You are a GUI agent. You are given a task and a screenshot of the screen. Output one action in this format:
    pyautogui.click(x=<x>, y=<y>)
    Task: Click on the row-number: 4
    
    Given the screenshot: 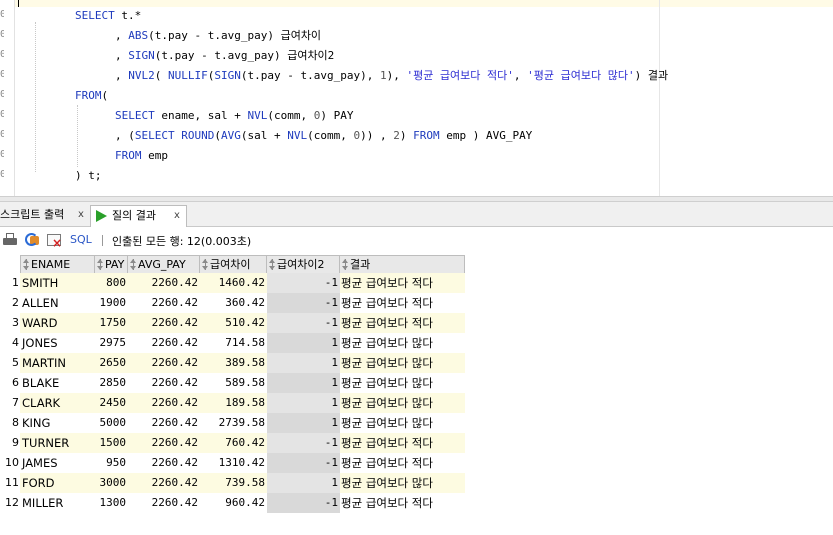 What is the action you would take?
    pyautogui.click(x=9, y=343)
    